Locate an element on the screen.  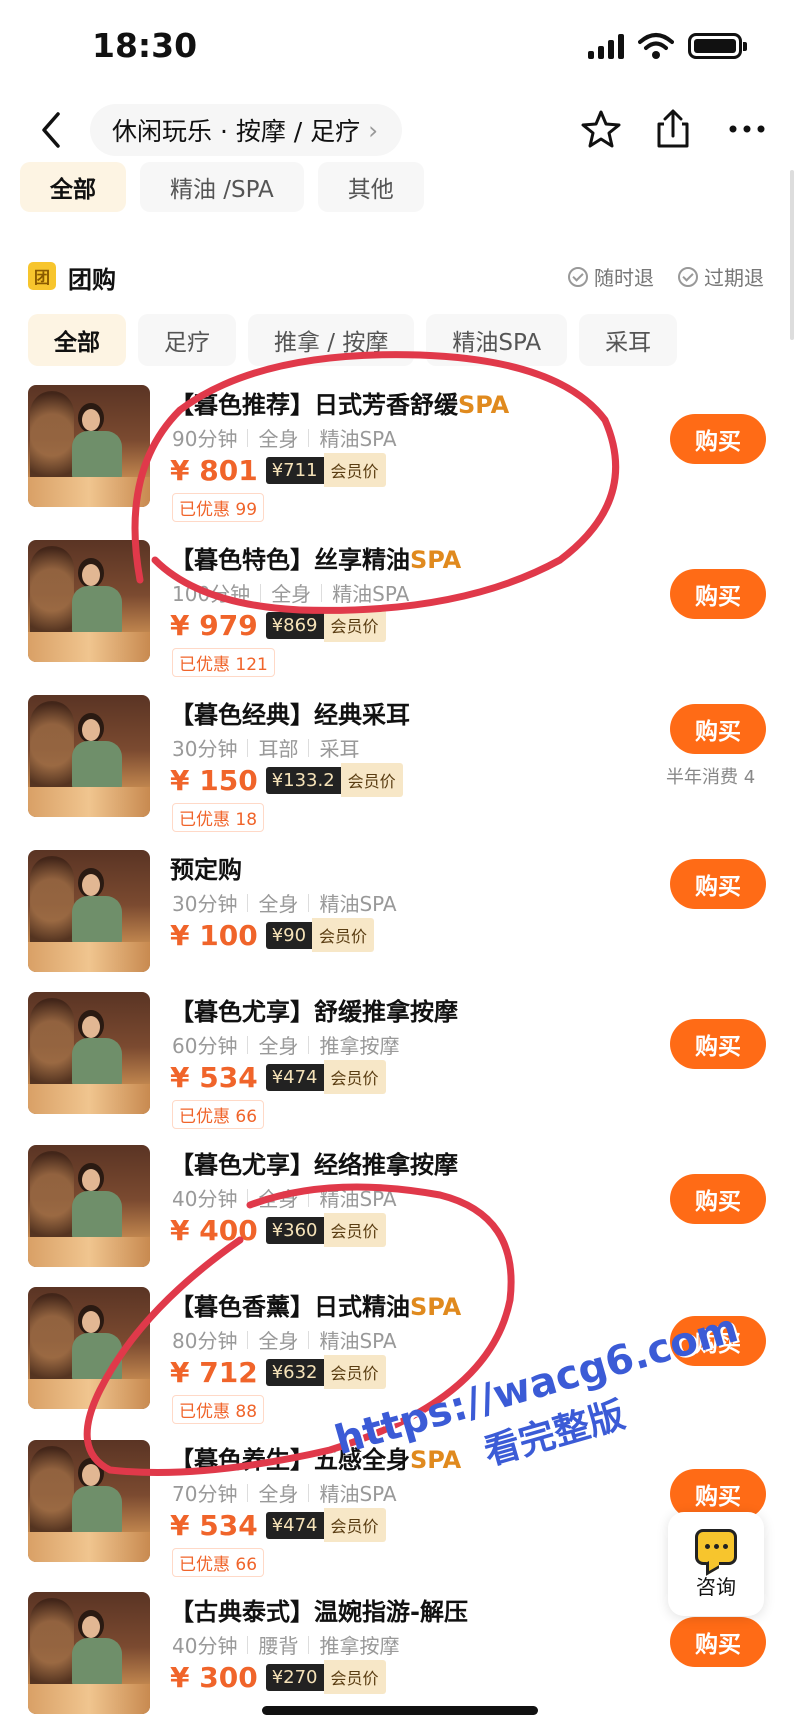
status-icons is located at coordinates (667, 46).